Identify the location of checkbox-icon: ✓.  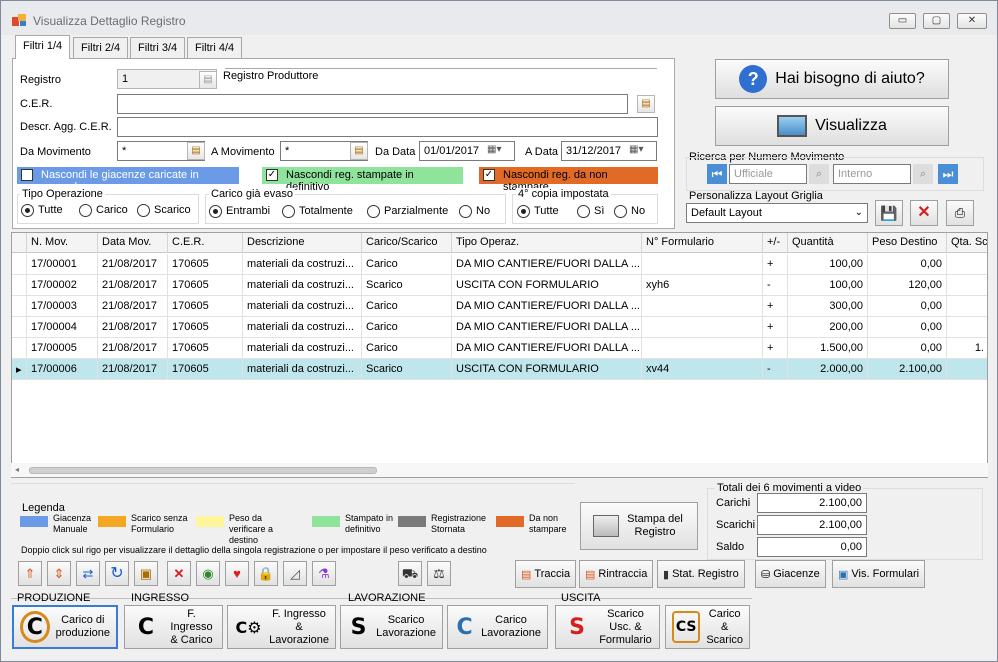
(27, 175).